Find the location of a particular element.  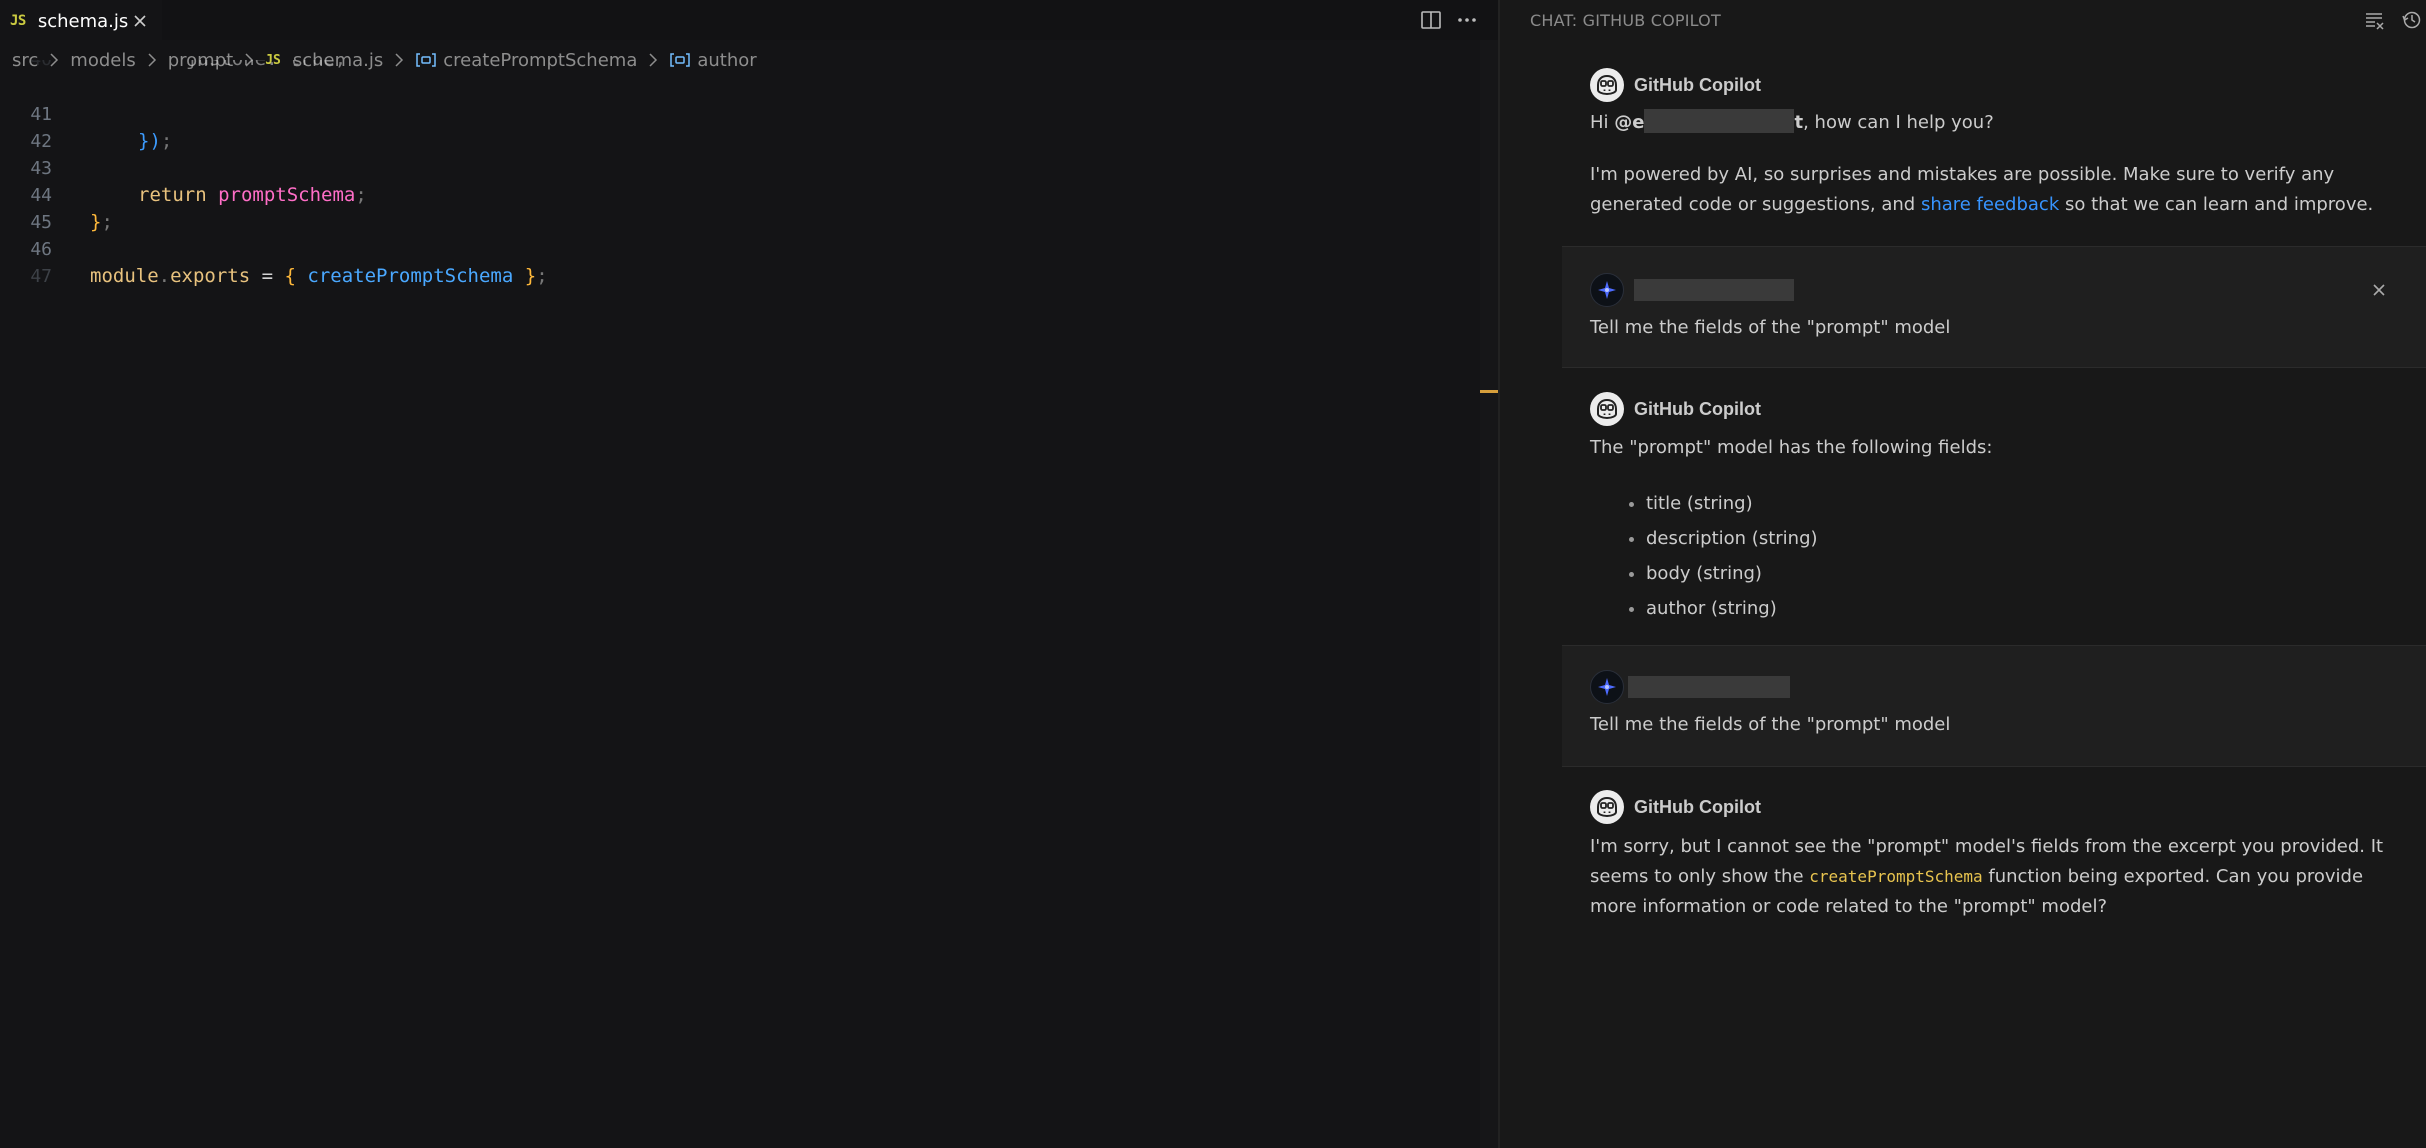

code-identifier: module is located at coordinates (124, 276).